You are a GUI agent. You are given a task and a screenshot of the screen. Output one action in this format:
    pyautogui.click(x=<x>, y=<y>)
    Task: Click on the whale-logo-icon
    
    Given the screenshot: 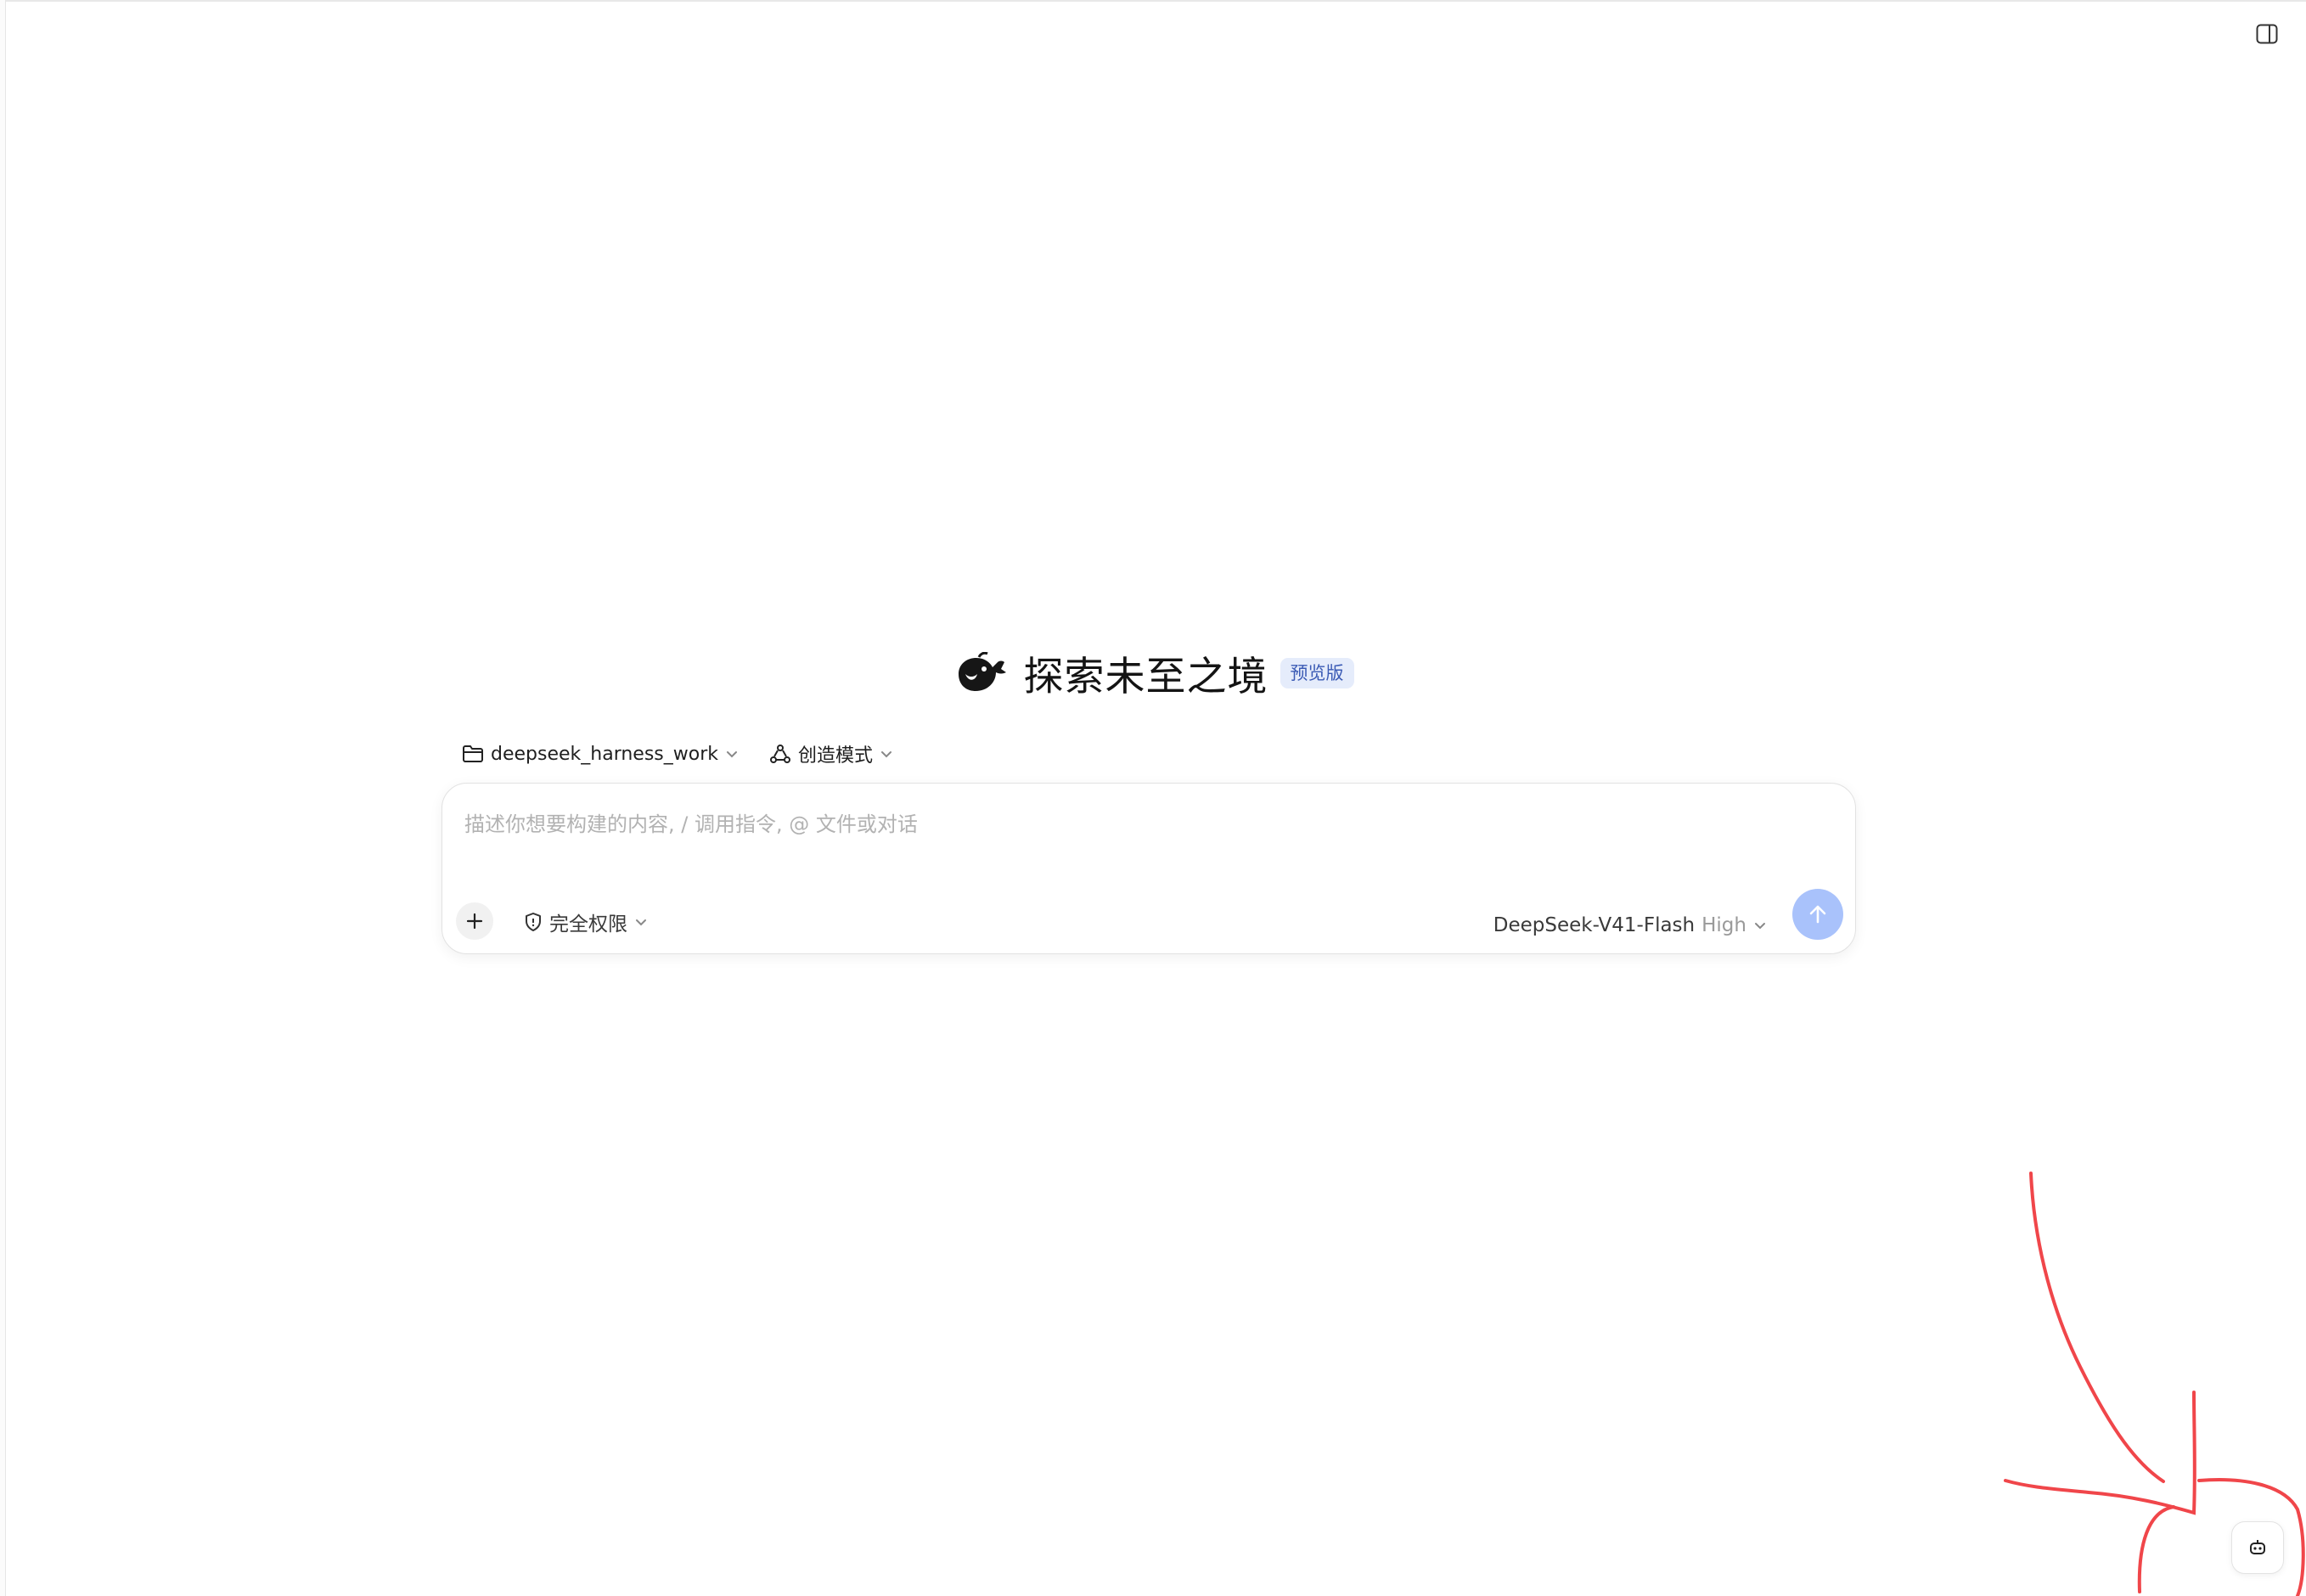 What is the action you would take?
    pyautogui.click(x=981, y=673)
    